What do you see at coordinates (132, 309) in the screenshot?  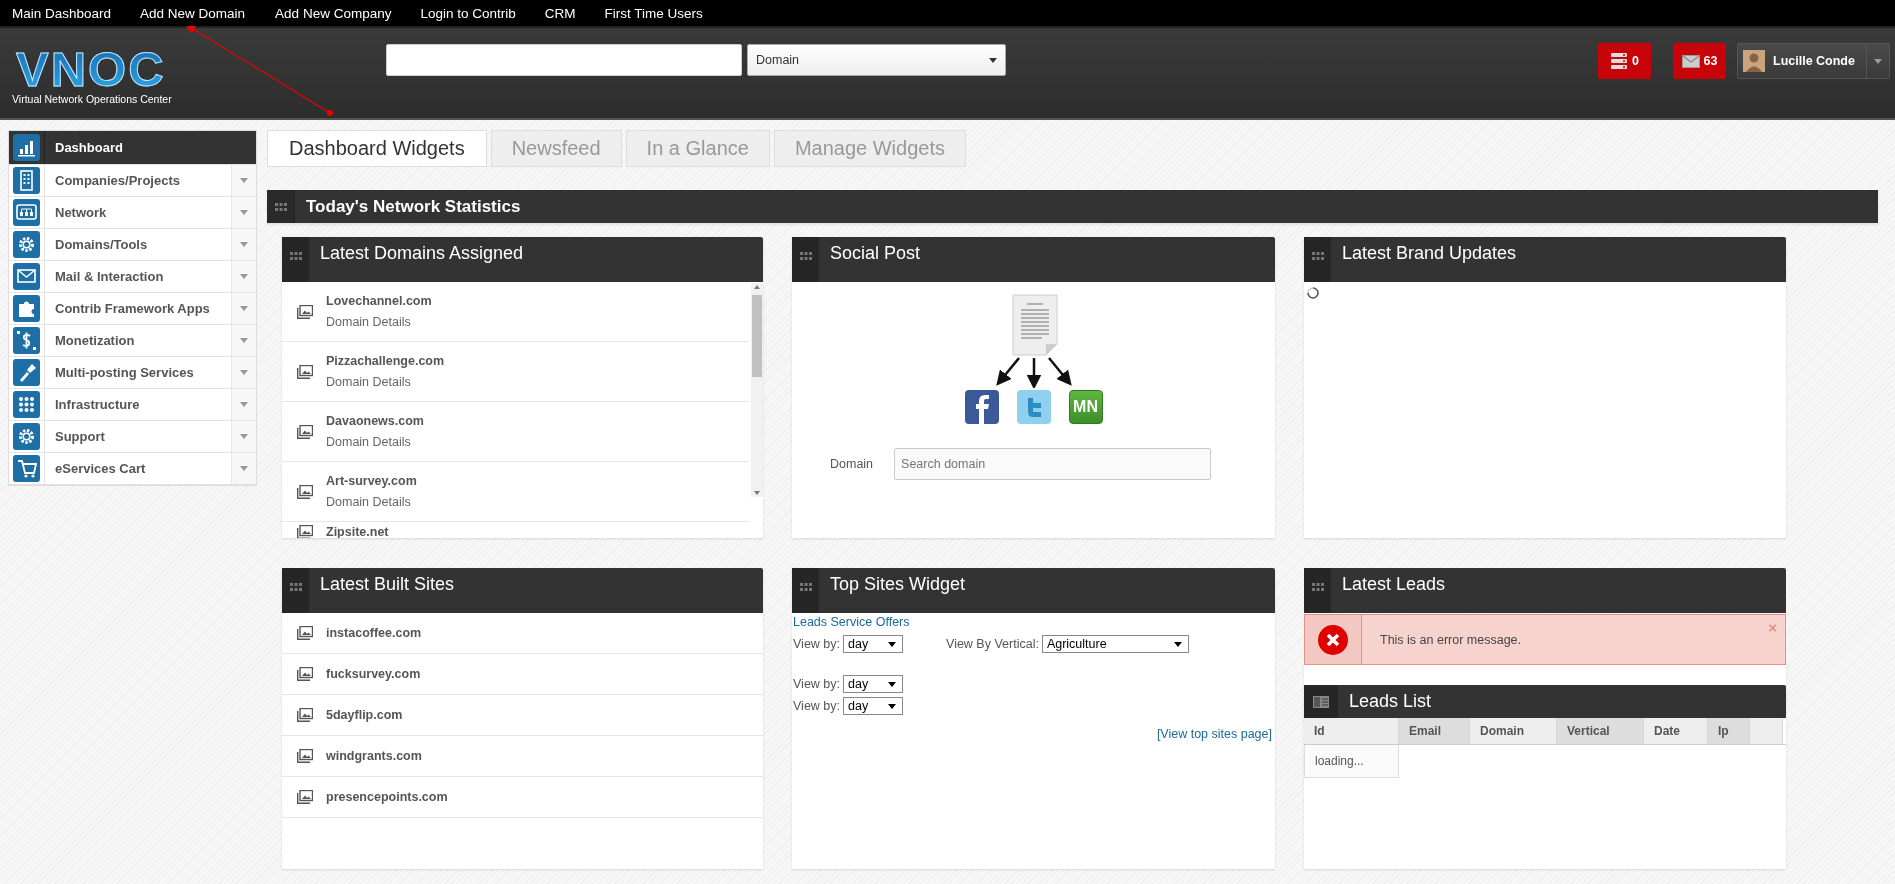 I see `sidebar-item: Contrib Framework Apps` at bounding box center [132, 309].